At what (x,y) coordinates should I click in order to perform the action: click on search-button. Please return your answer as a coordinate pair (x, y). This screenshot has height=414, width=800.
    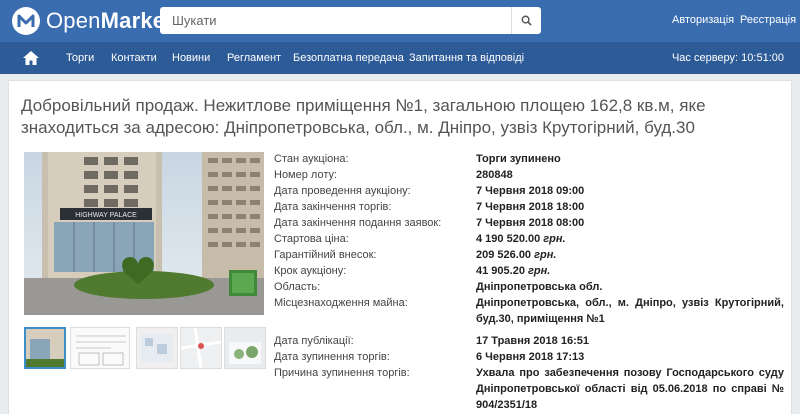
    Looking at the image, I should click on (526, 20).